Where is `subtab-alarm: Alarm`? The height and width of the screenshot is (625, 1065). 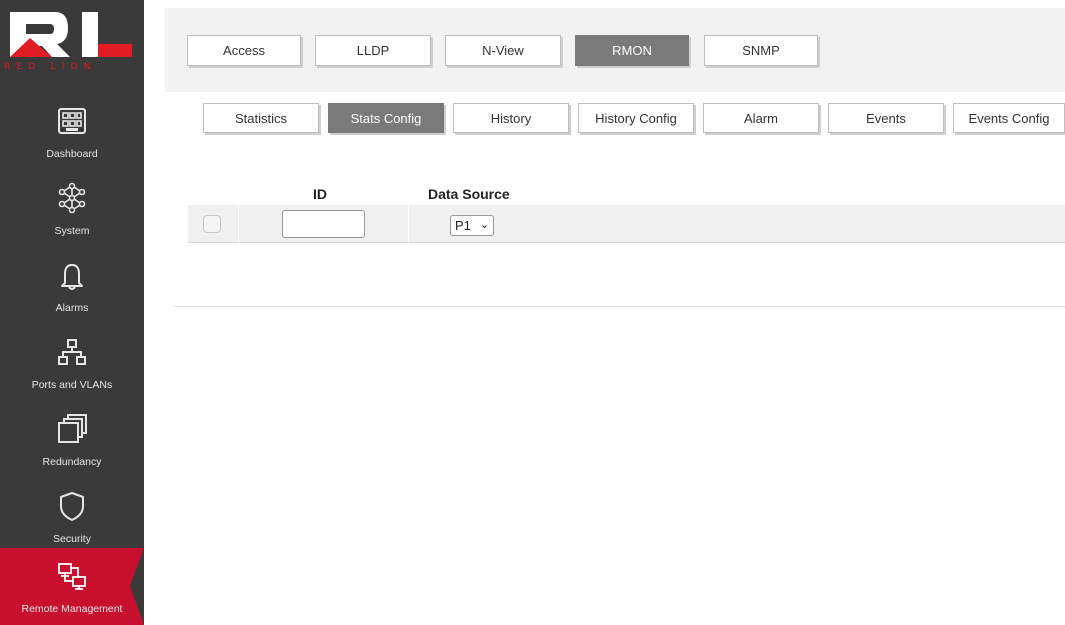
subtab-alarm: Alarm is located at coordinates (761, 118).